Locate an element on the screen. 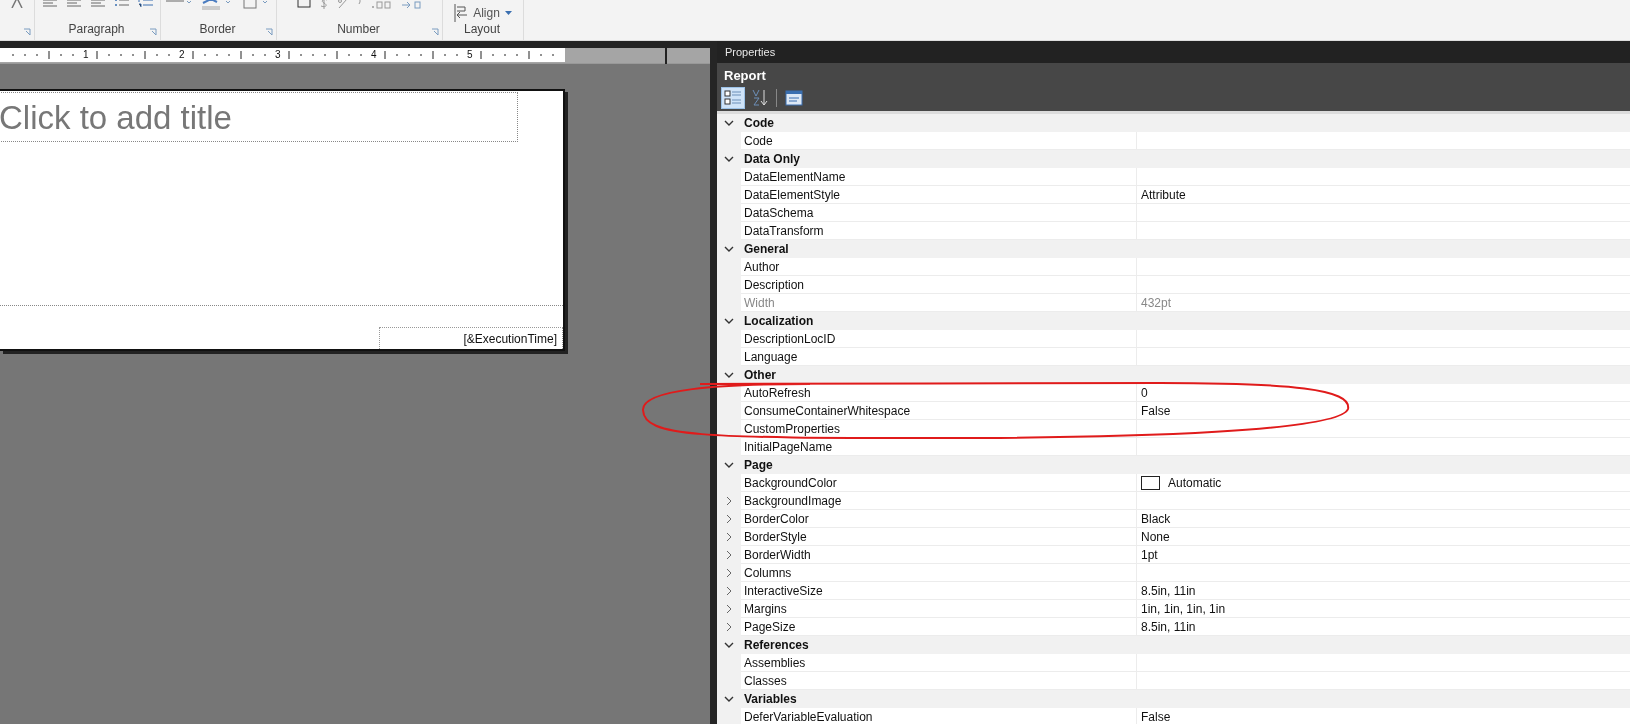  currency-icon is located at coordinates (323, 4).